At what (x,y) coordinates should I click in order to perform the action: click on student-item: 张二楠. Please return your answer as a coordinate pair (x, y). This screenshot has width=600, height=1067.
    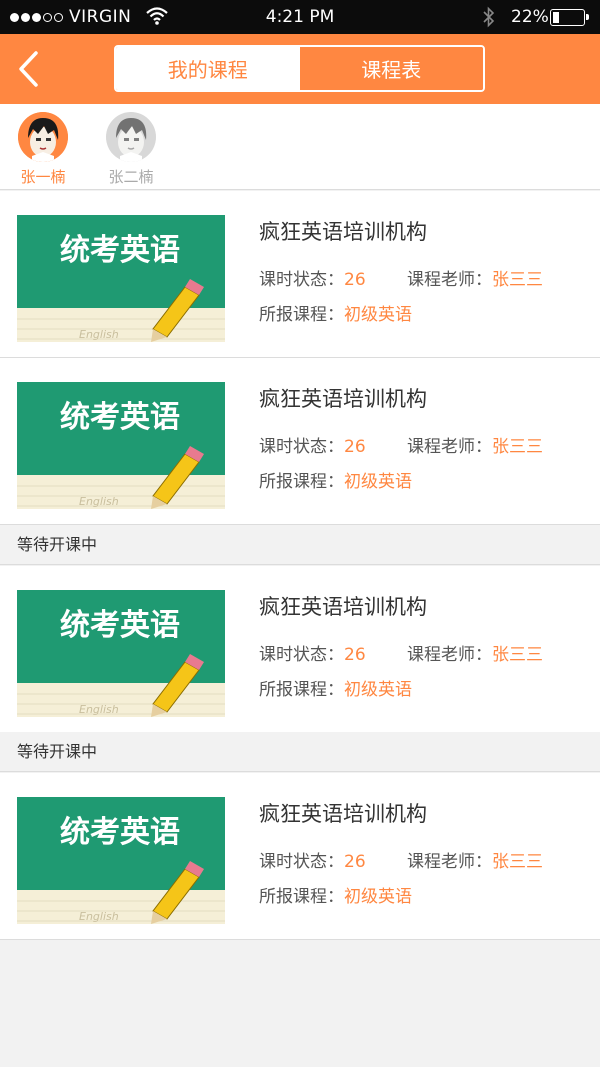
    Looking at the image, I should click on (131, 149).